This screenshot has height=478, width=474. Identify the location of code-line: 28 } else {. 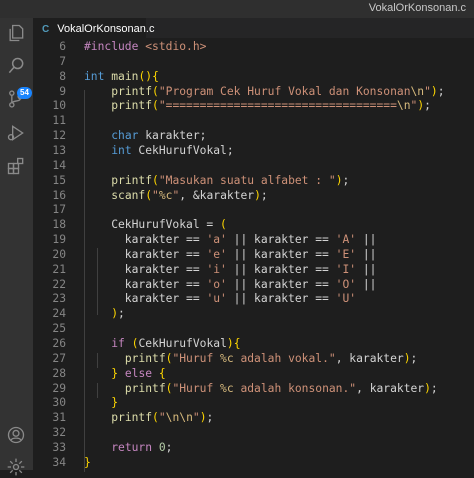
(253, 373).